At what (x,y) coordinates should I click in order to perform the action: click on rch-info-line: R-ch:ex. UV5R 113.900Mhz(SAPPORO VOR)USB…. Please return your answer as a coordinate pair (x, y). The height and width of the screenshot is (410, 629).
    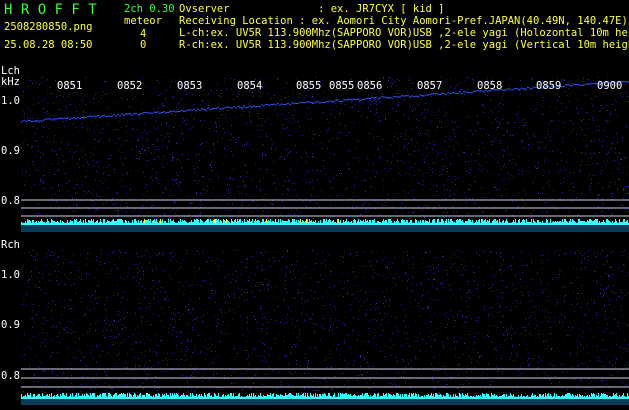
    Looking at the image, I should click on (404, 45).